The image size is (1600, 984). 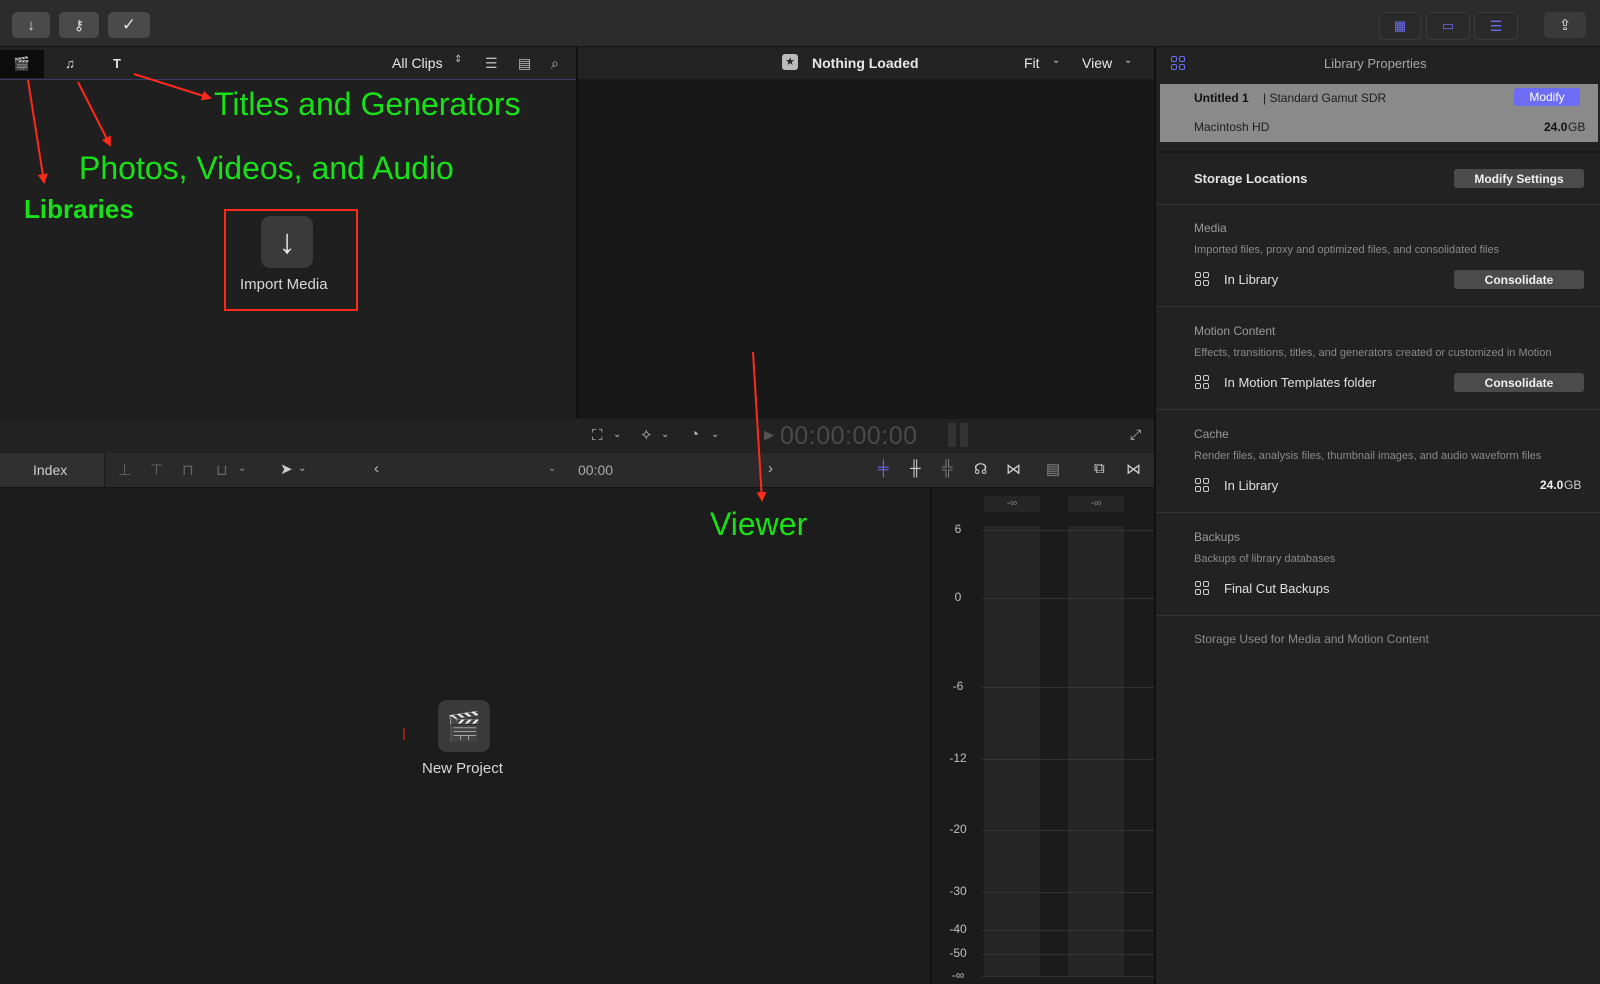 I want to click on viewer-arrow, so click(x=759, y=426).